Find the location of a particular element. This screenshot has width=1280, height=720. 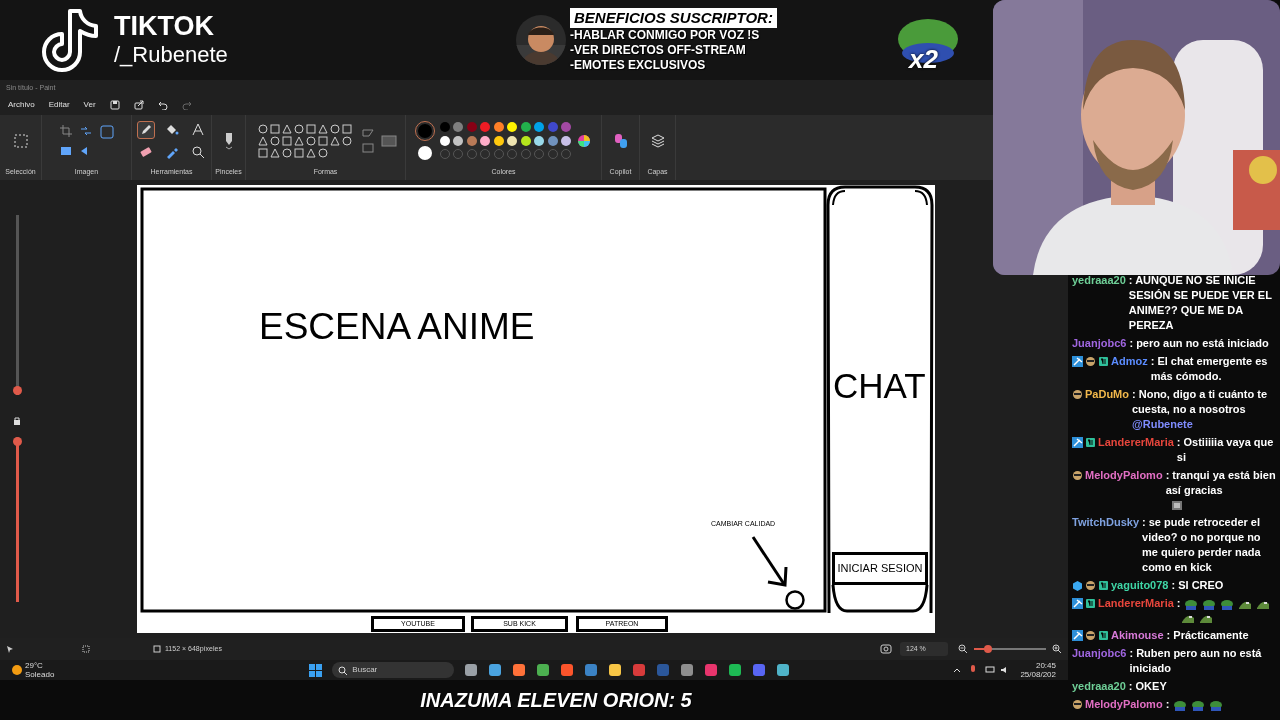

monitor-icon is located at coordinates (990, 670).